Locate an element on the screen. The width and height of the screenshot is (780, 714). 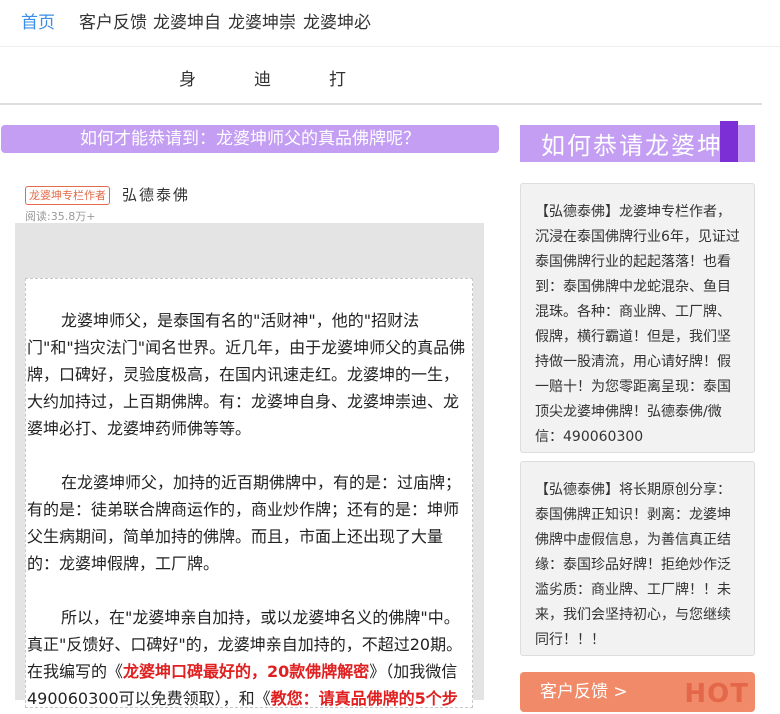
author-name: 弘德泰佛 is located at coordinates (156, 194).